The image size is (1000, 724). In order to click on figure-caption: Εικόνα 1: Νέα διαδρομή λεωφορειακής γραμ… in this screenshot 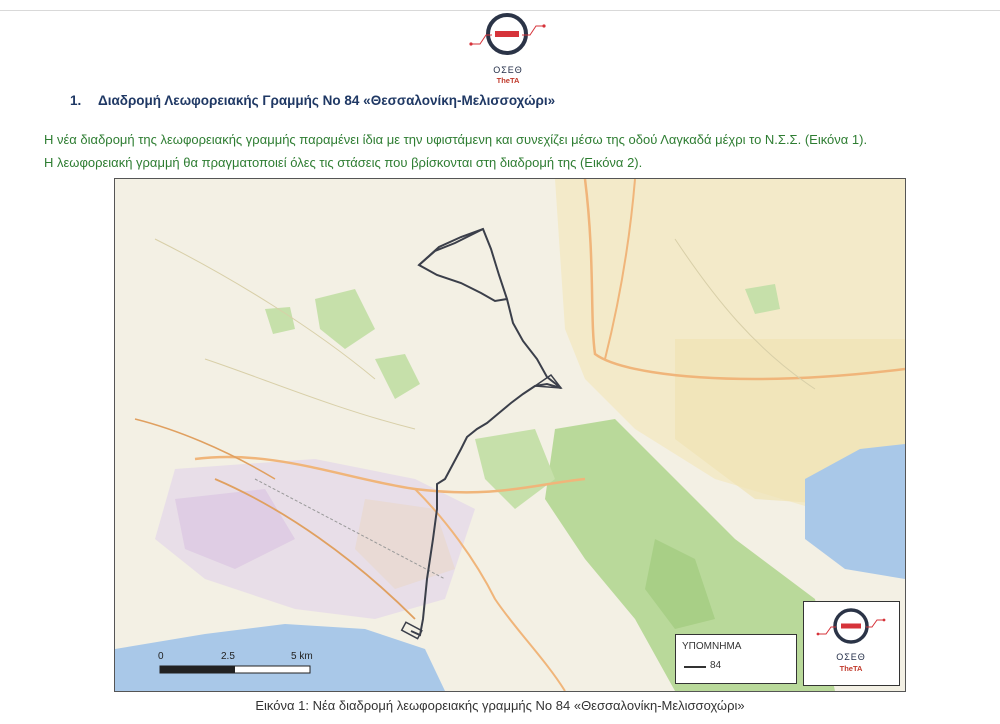, I will do `click(500, 705)`.